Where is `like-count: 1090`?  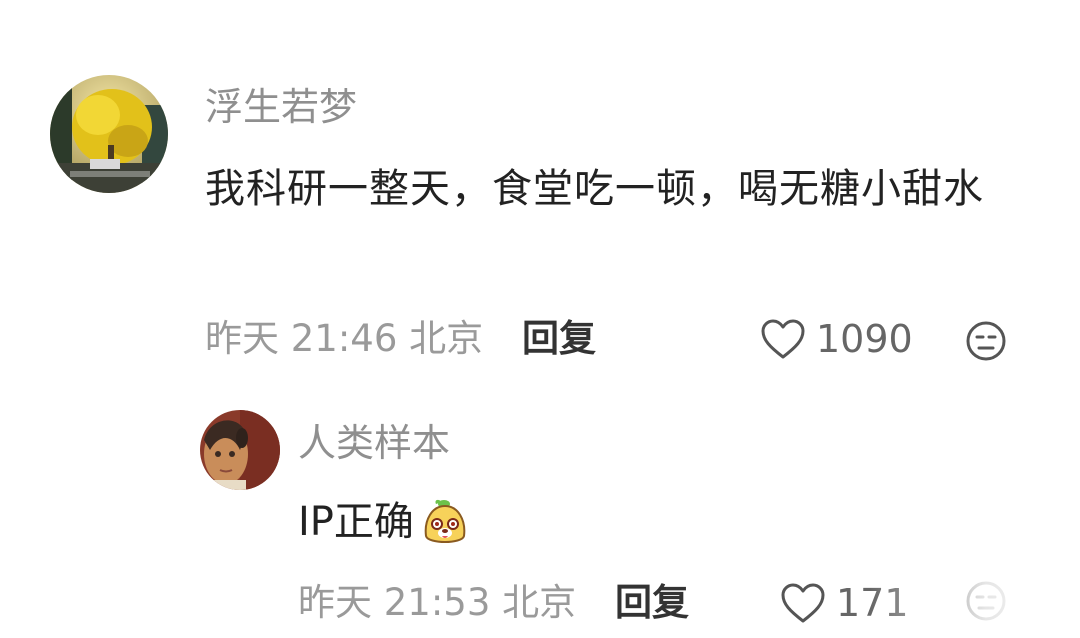
like-count: 1090 is located at coordinates (864, 339).